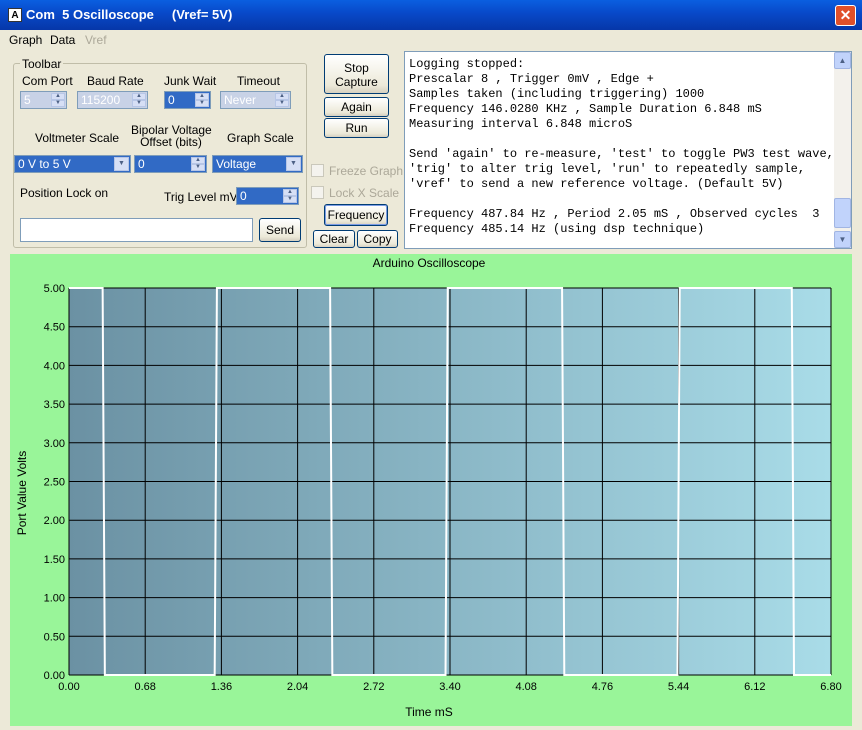  I want to click on again-button: Again, so click(356, 107).